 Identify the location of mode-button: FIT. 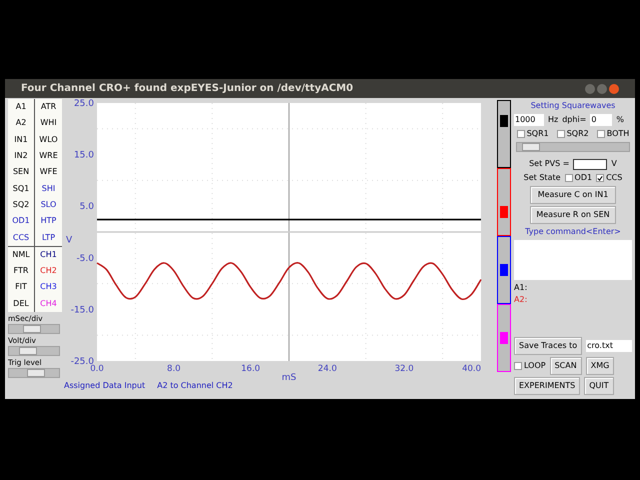
(21, 287).